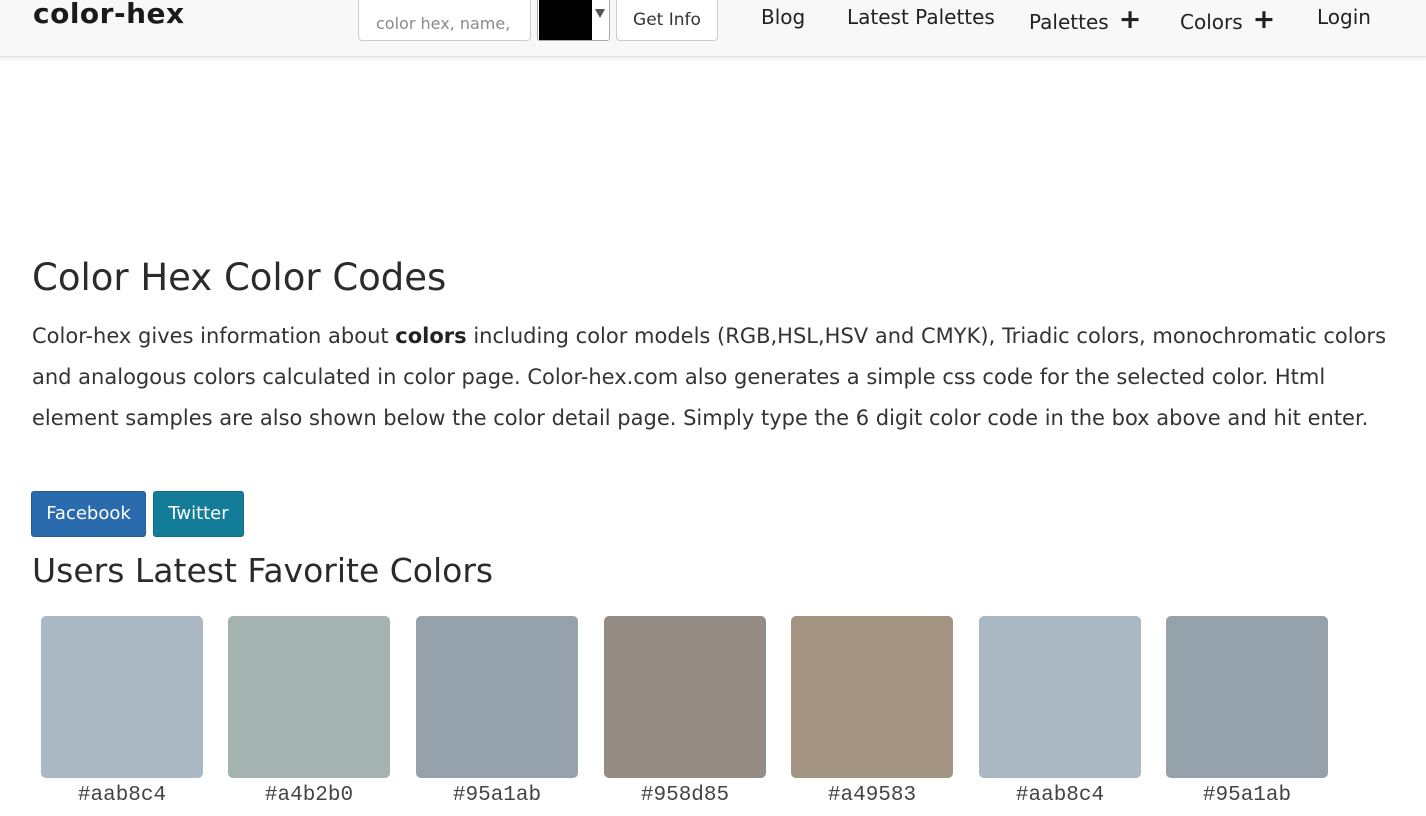 The width and height of the screenshot is (1426, 816). I want to click on favorite-color-hex: #a49583, so click(872, 795).